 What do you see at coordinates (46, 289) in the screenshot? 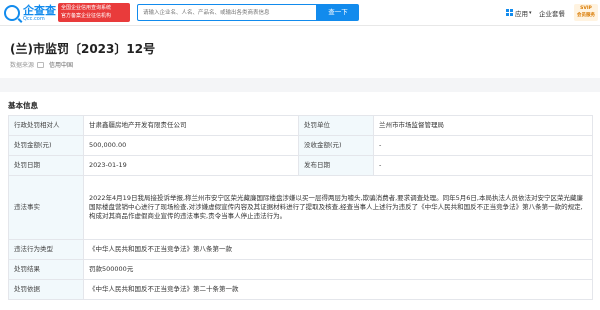
I see `penalty-basis-label: 处罚依据` at bounding box center [46, 289].